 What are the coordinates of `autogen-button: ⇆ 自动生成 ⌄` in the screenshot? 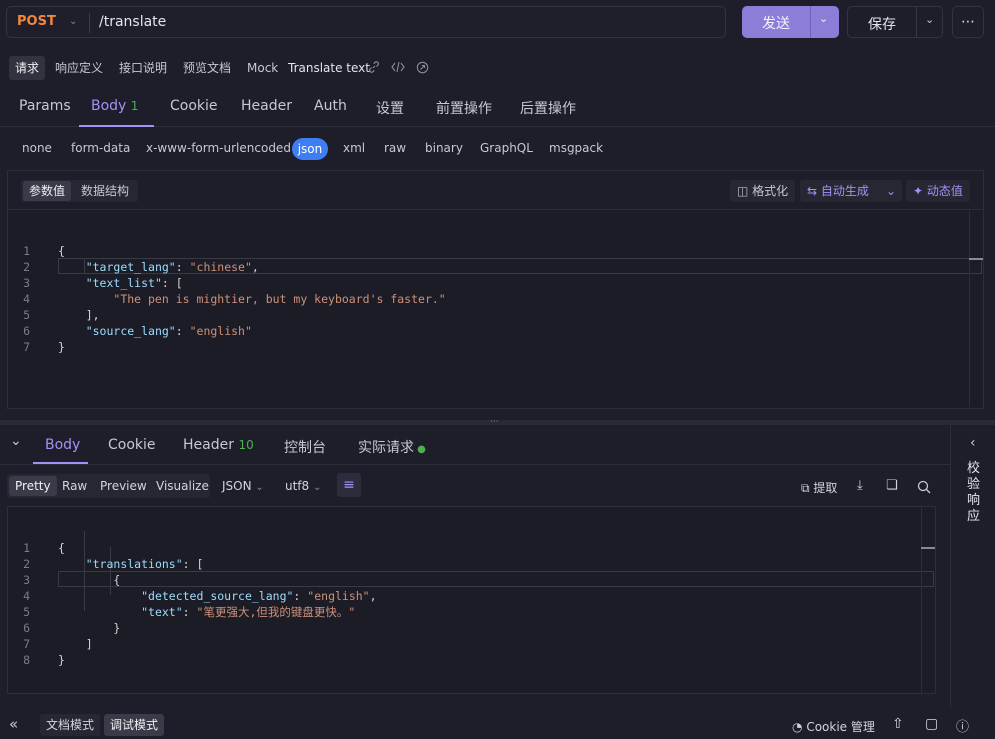 It's located at (851, 191).